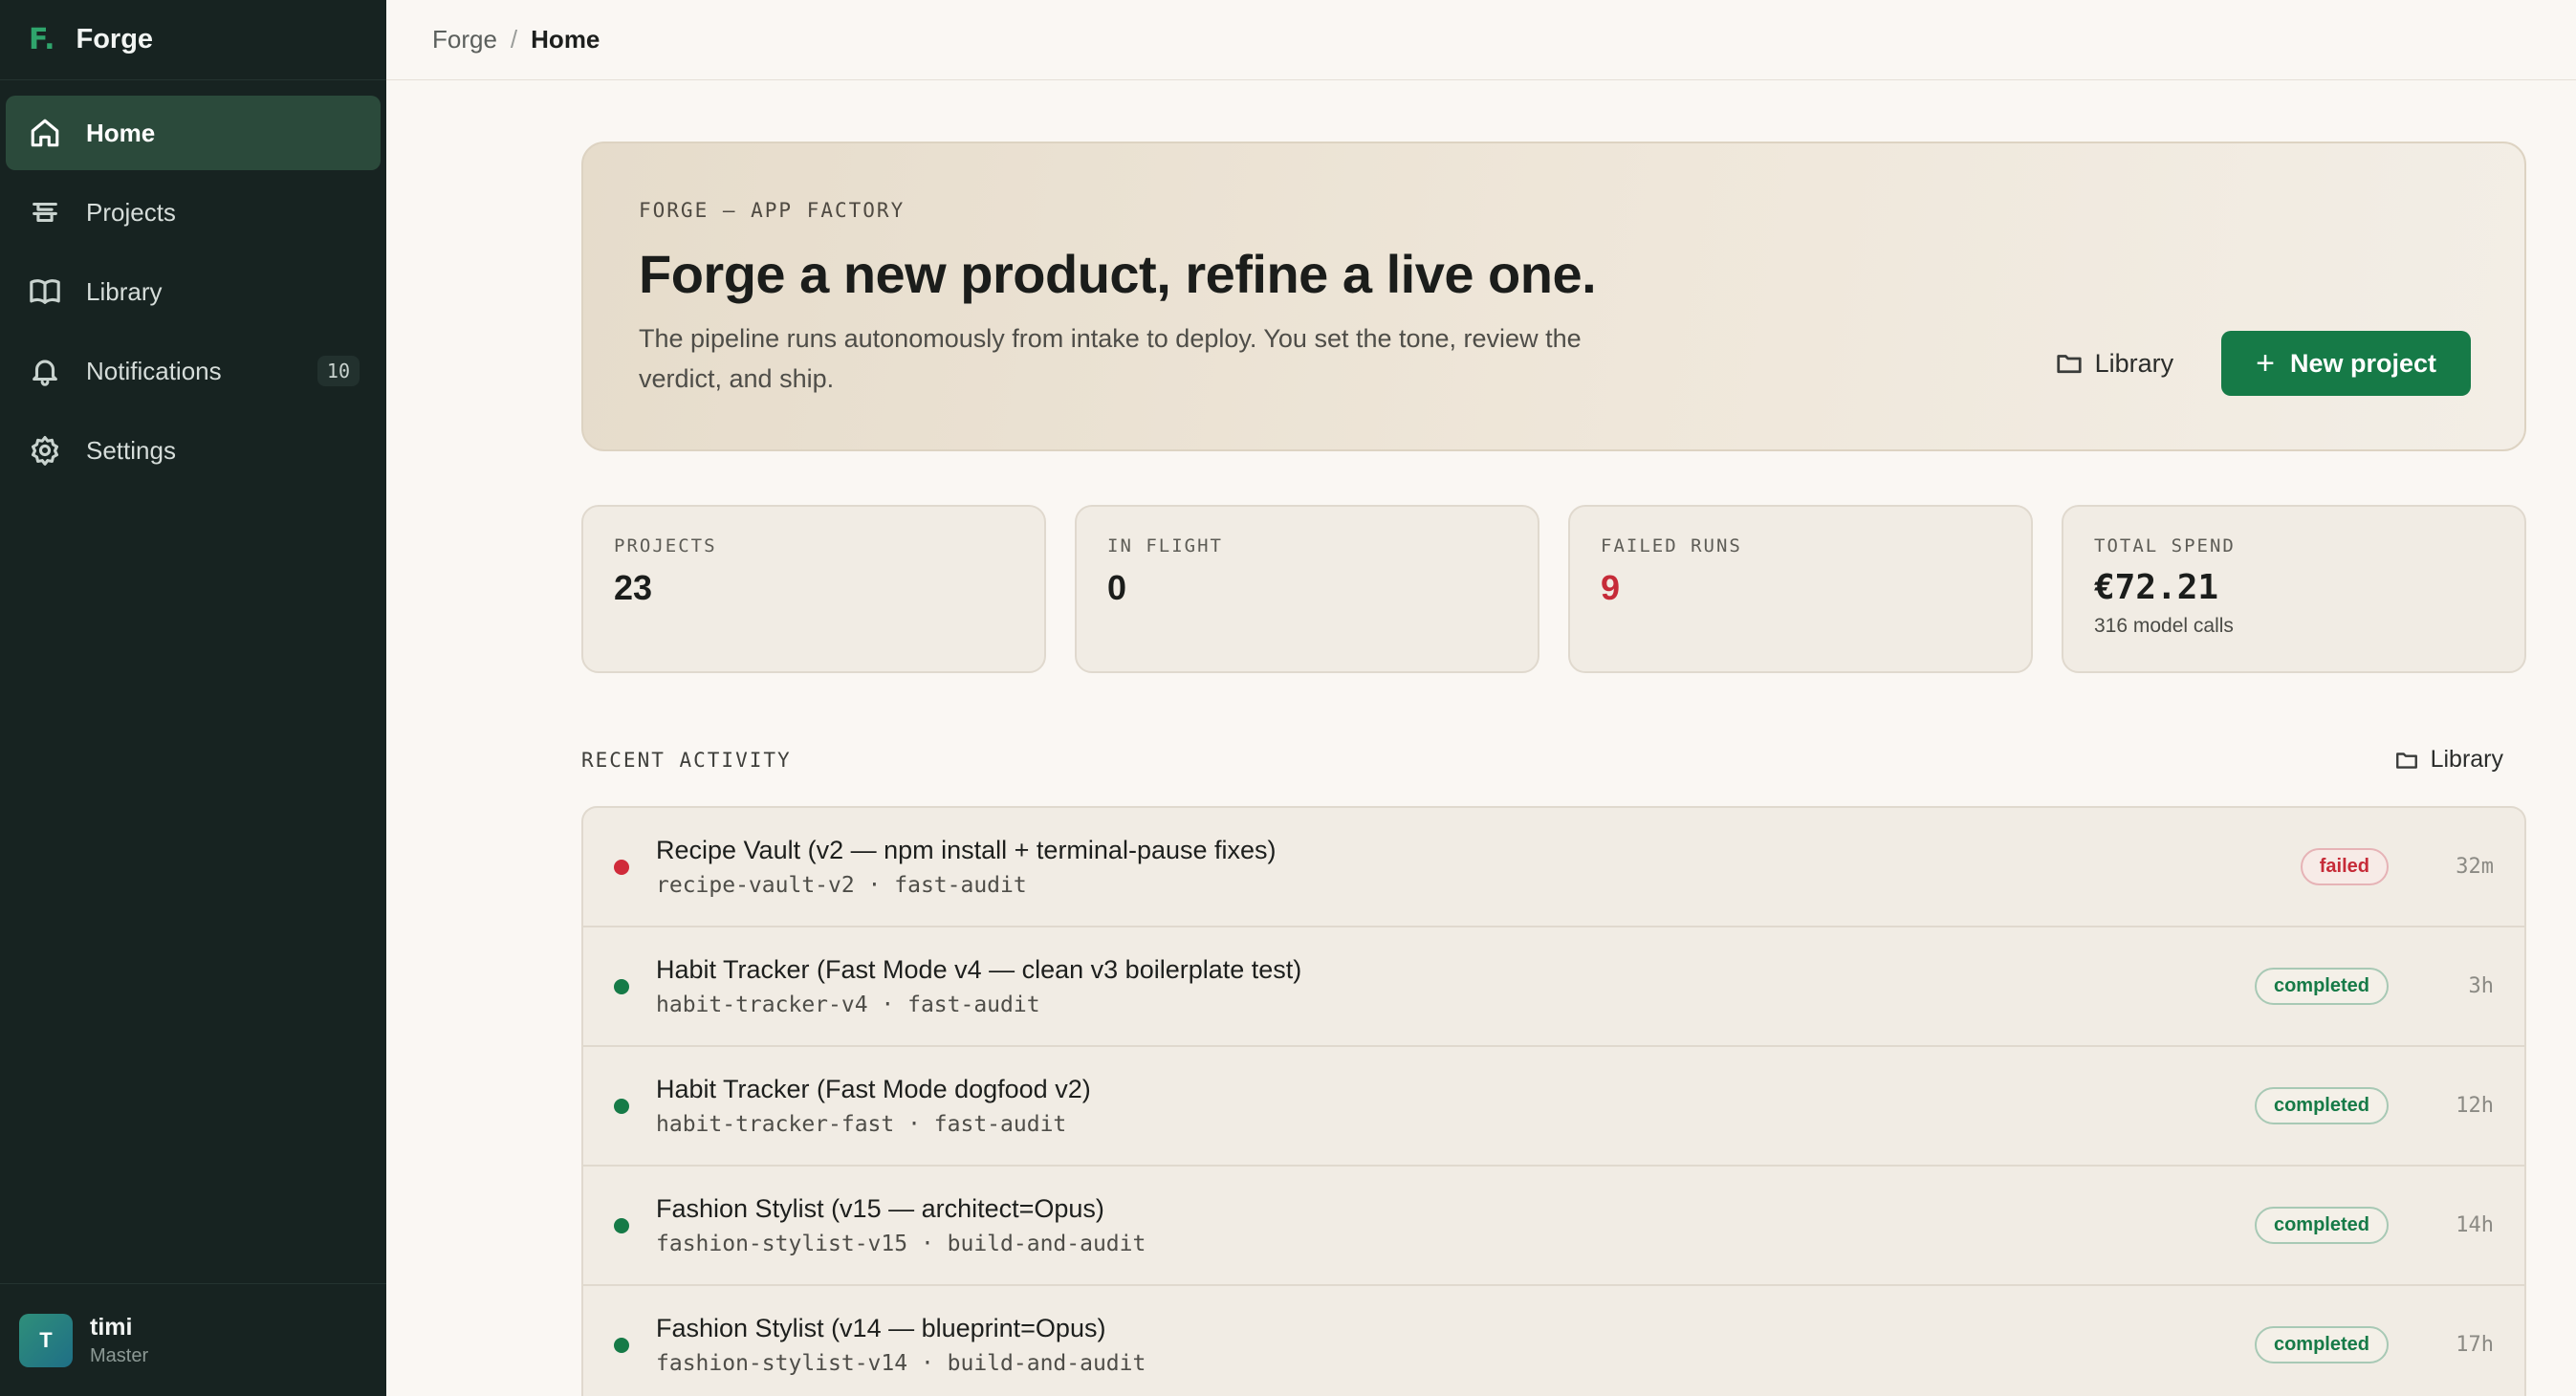 This screenshot has width=2576, height=1396. Describe the element at coordinates (464, 40) in the screenshot. I see `breadcrumb-root: Forge` at that location.